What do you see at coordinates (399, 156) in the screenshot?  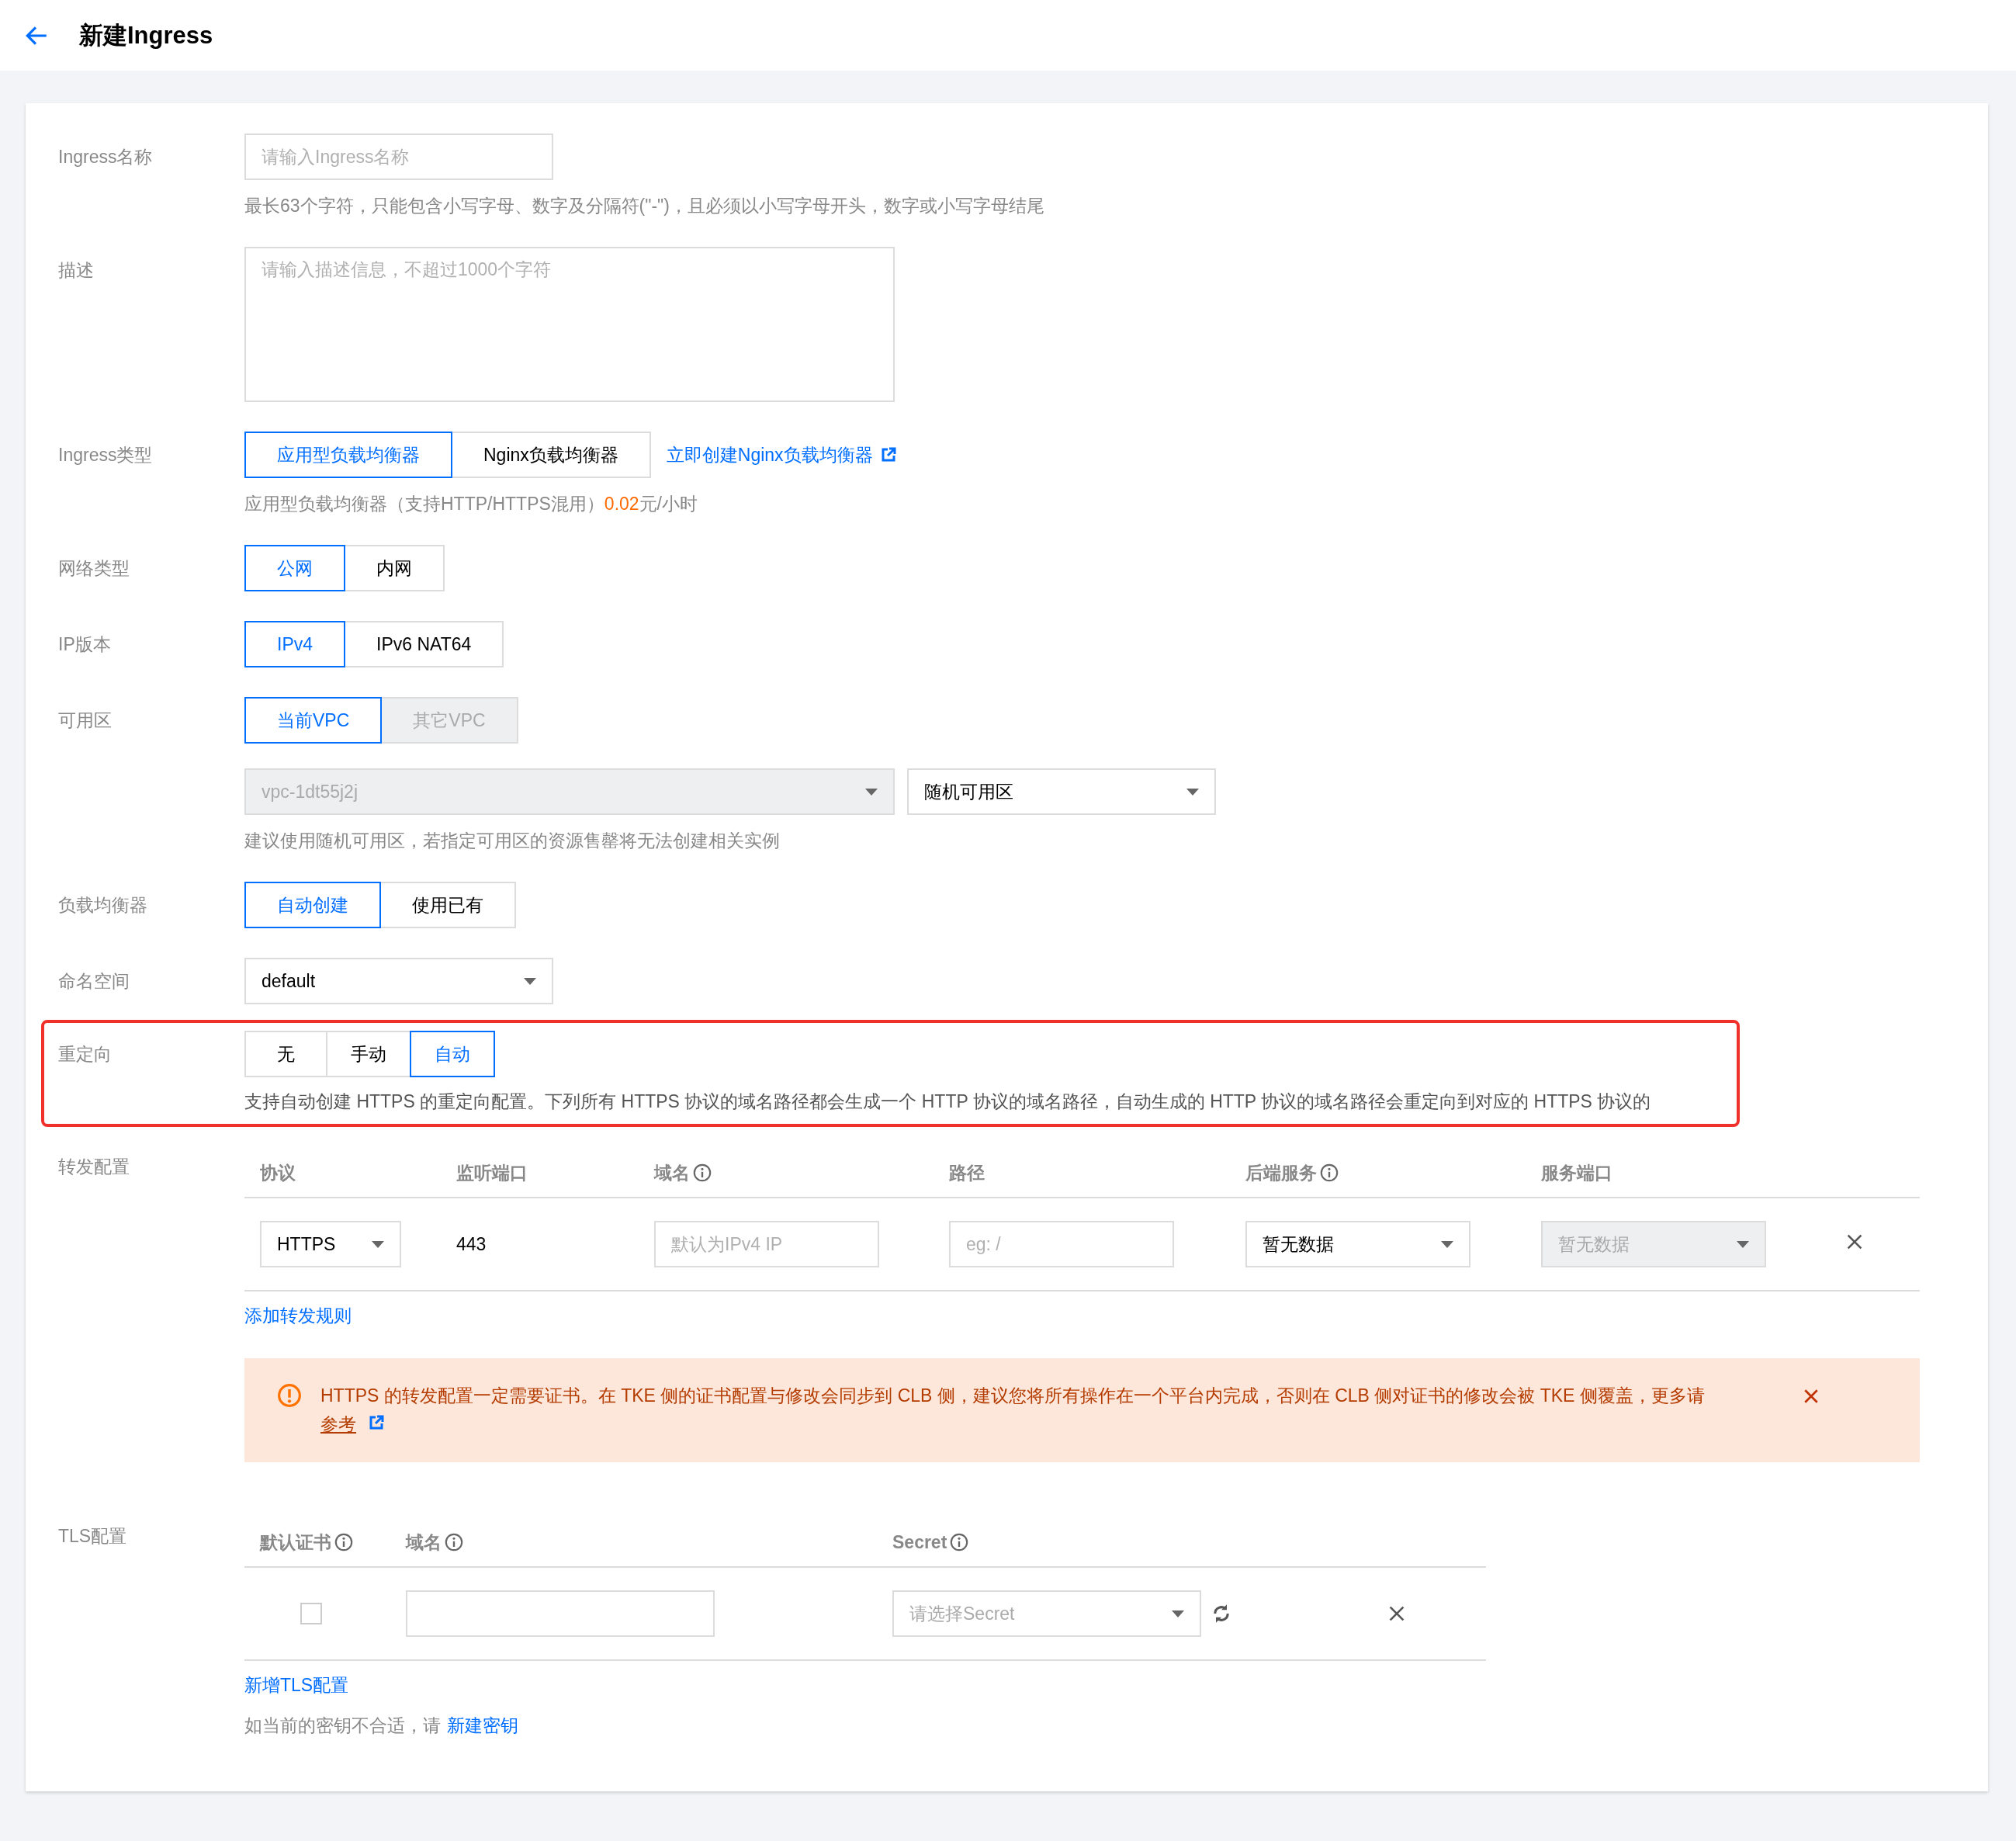 I see `name-input: 请输入Ingress名称` at bounding box center [399, 156].